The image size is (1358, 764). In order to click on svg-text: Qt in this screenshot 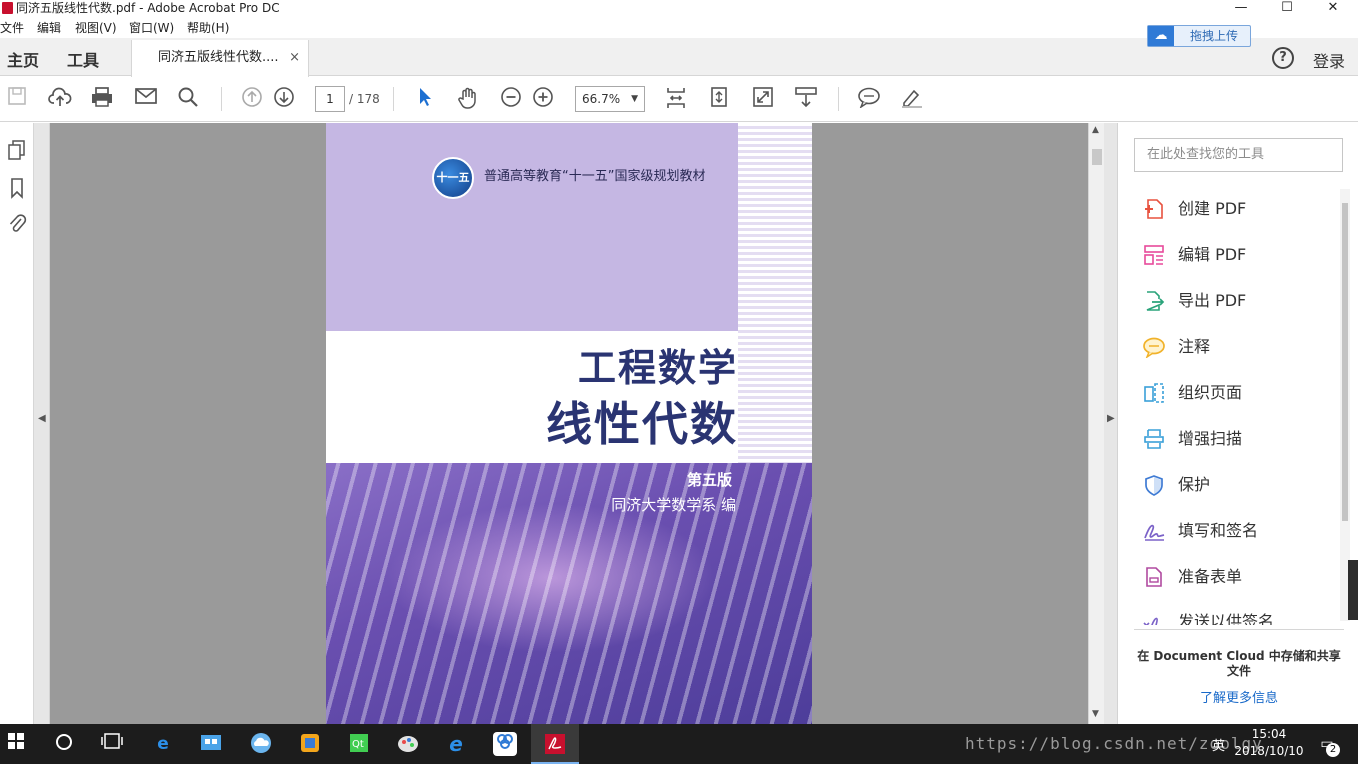, I will do `click(358, 744)`.